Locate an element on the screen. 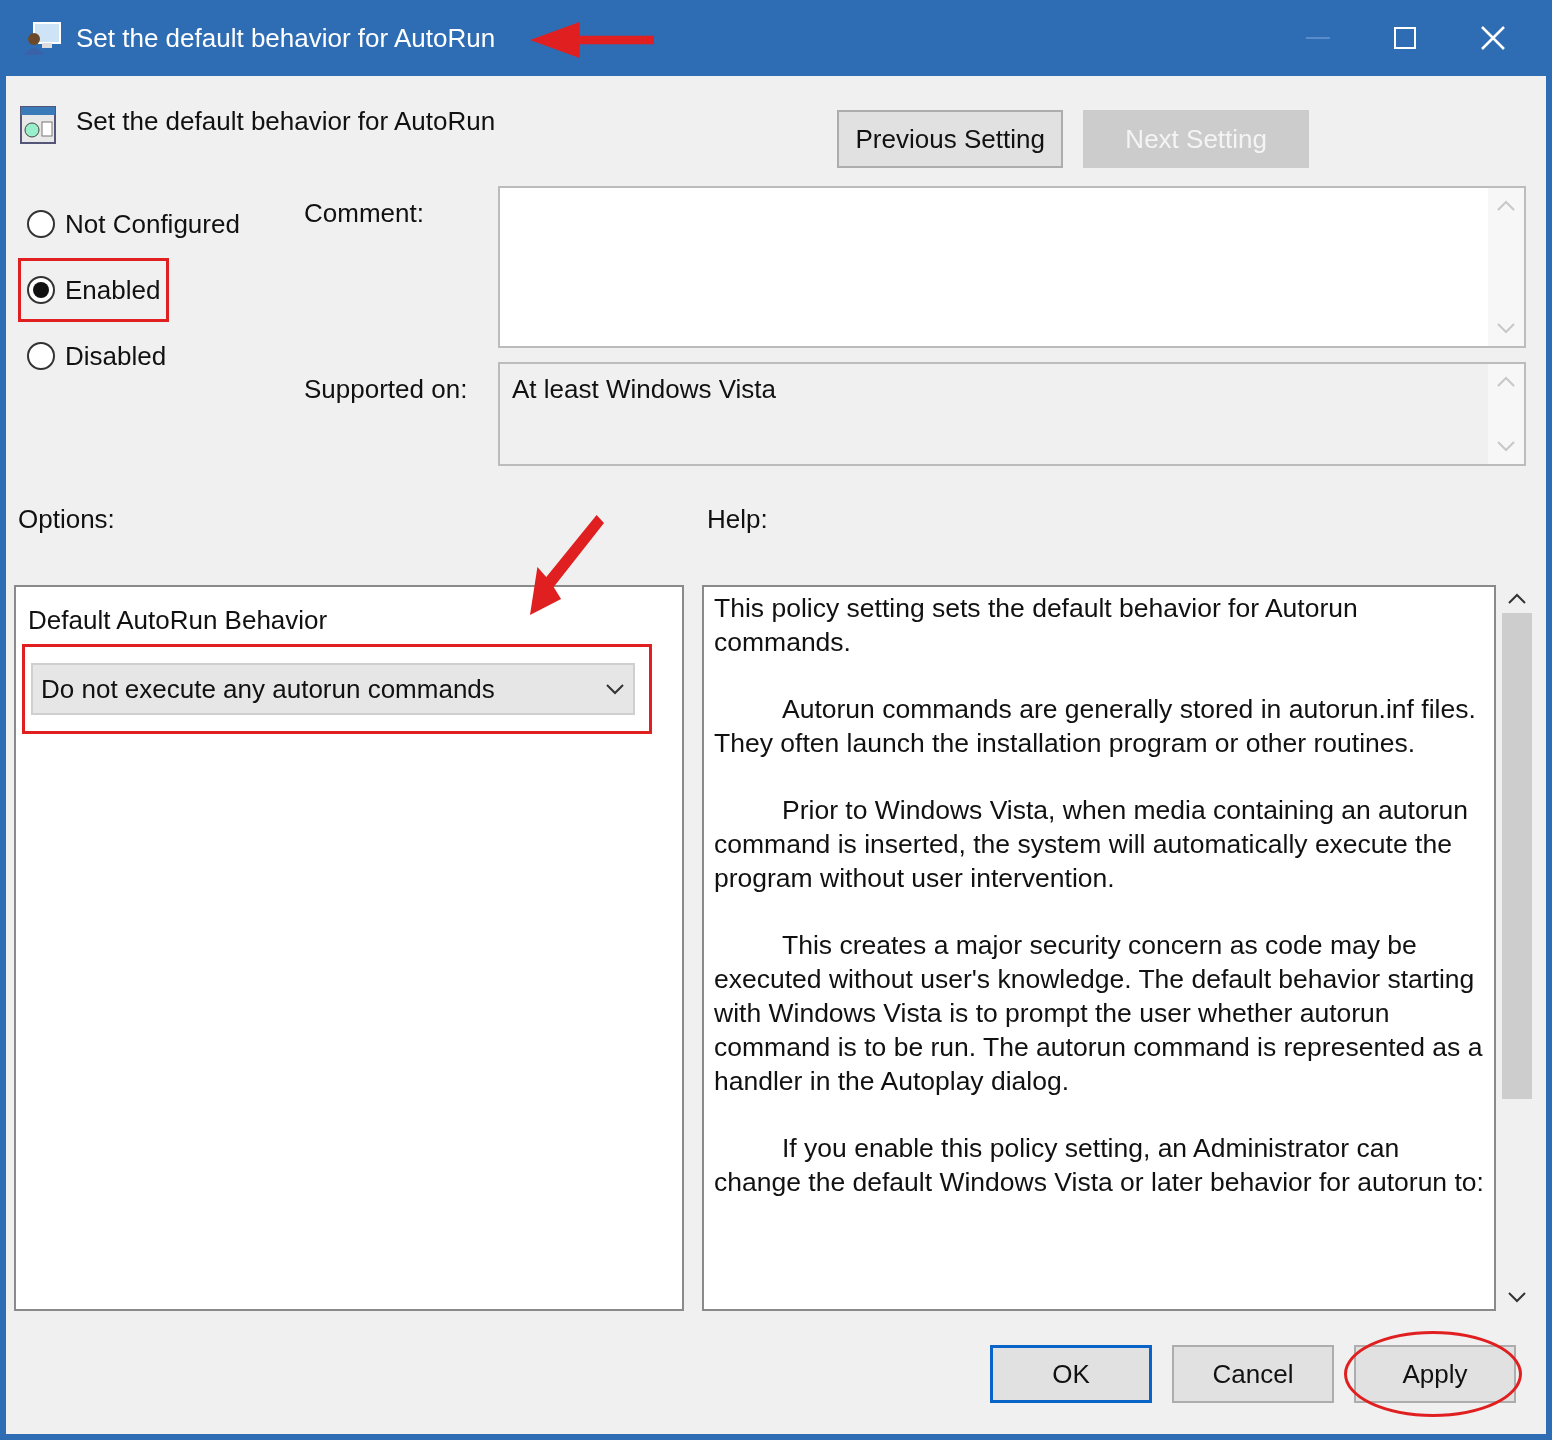 The width and height of the screenshot is (1552, 1440). help-paragraph: Prior to Windows Vista, when media containing an autorun command is inserted, the system will automatically execute the program without user intervention. is located at coordinates (1091, 844).